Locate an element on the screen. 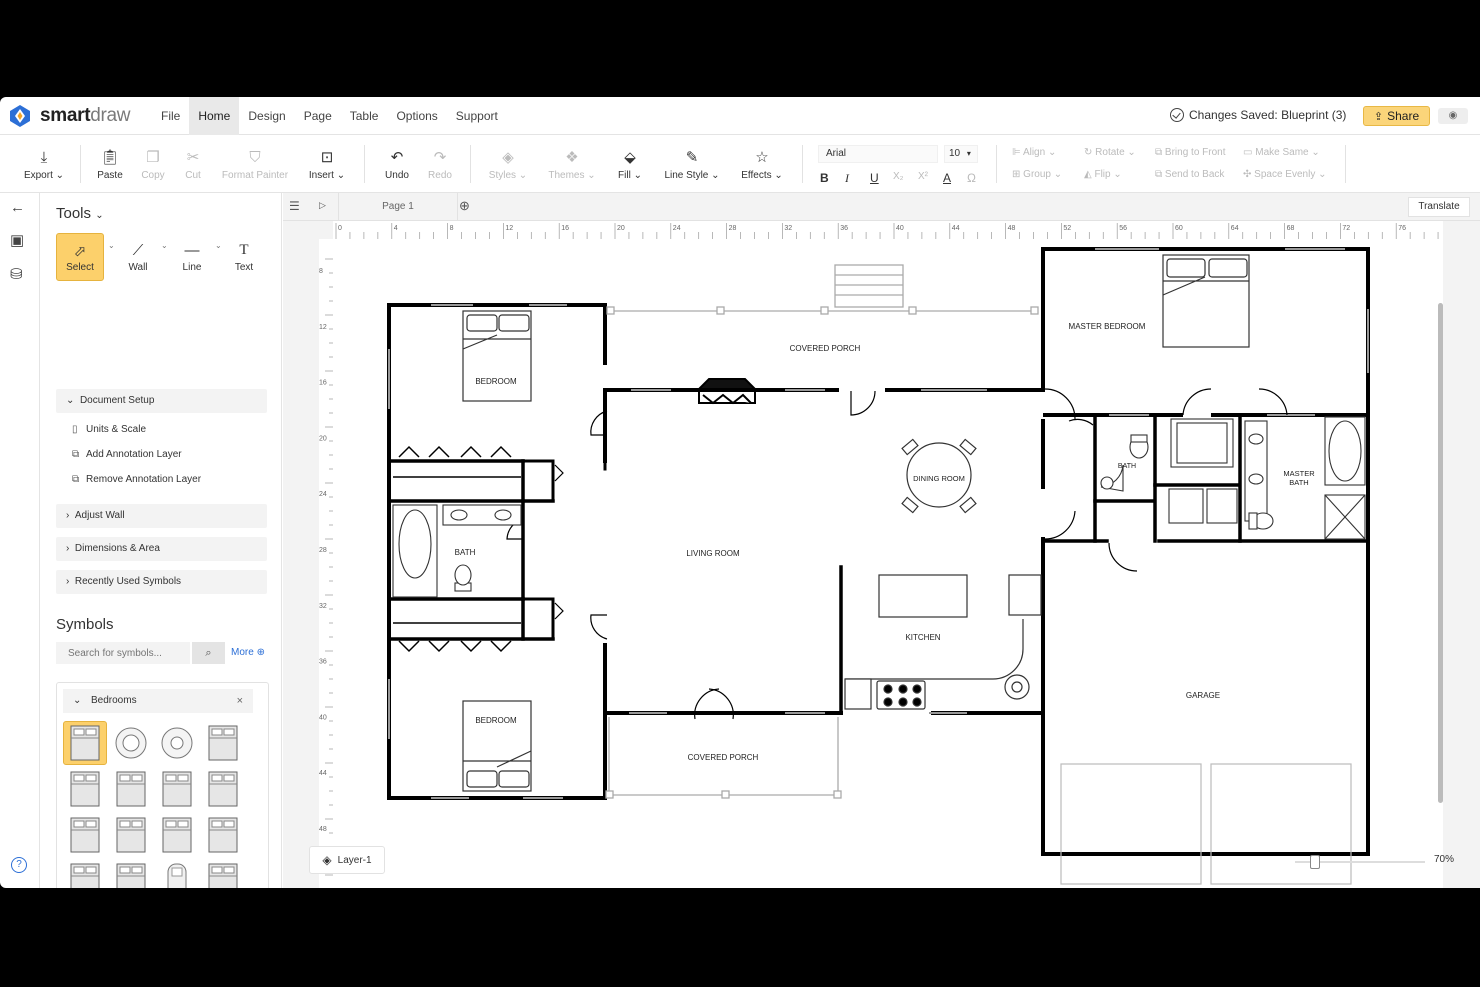 This screenshot has height=987, width=1480. styles-button: ◈ Styles ⌄ is located at coordinates (508, 164).